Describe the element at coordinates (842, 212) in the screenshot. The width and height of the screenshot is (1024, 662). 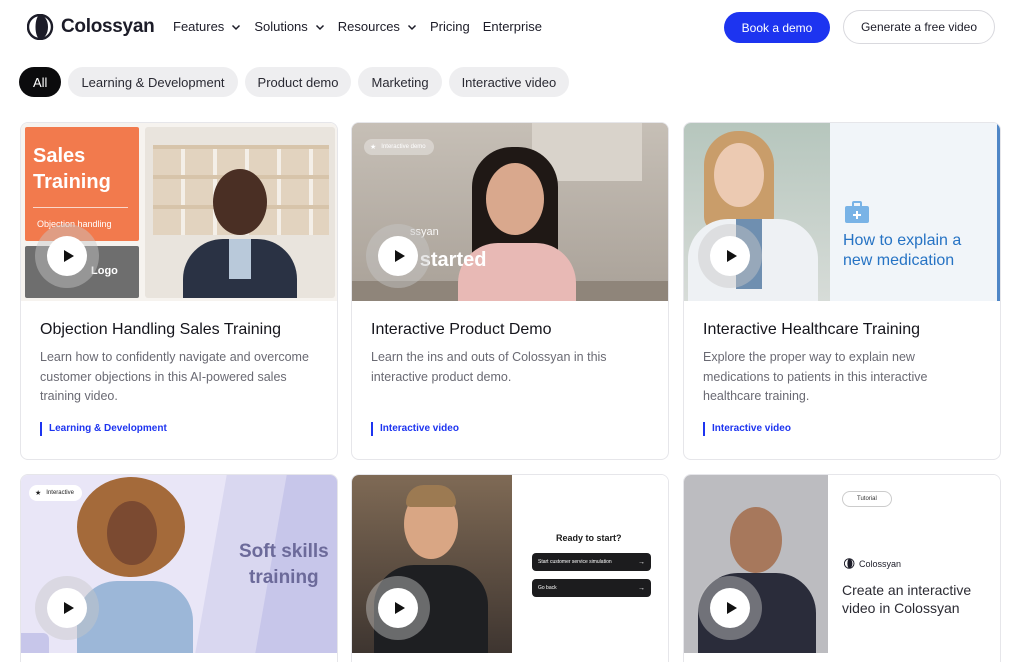
I see `video-thumbnail: How to explain a new medication` at that location.